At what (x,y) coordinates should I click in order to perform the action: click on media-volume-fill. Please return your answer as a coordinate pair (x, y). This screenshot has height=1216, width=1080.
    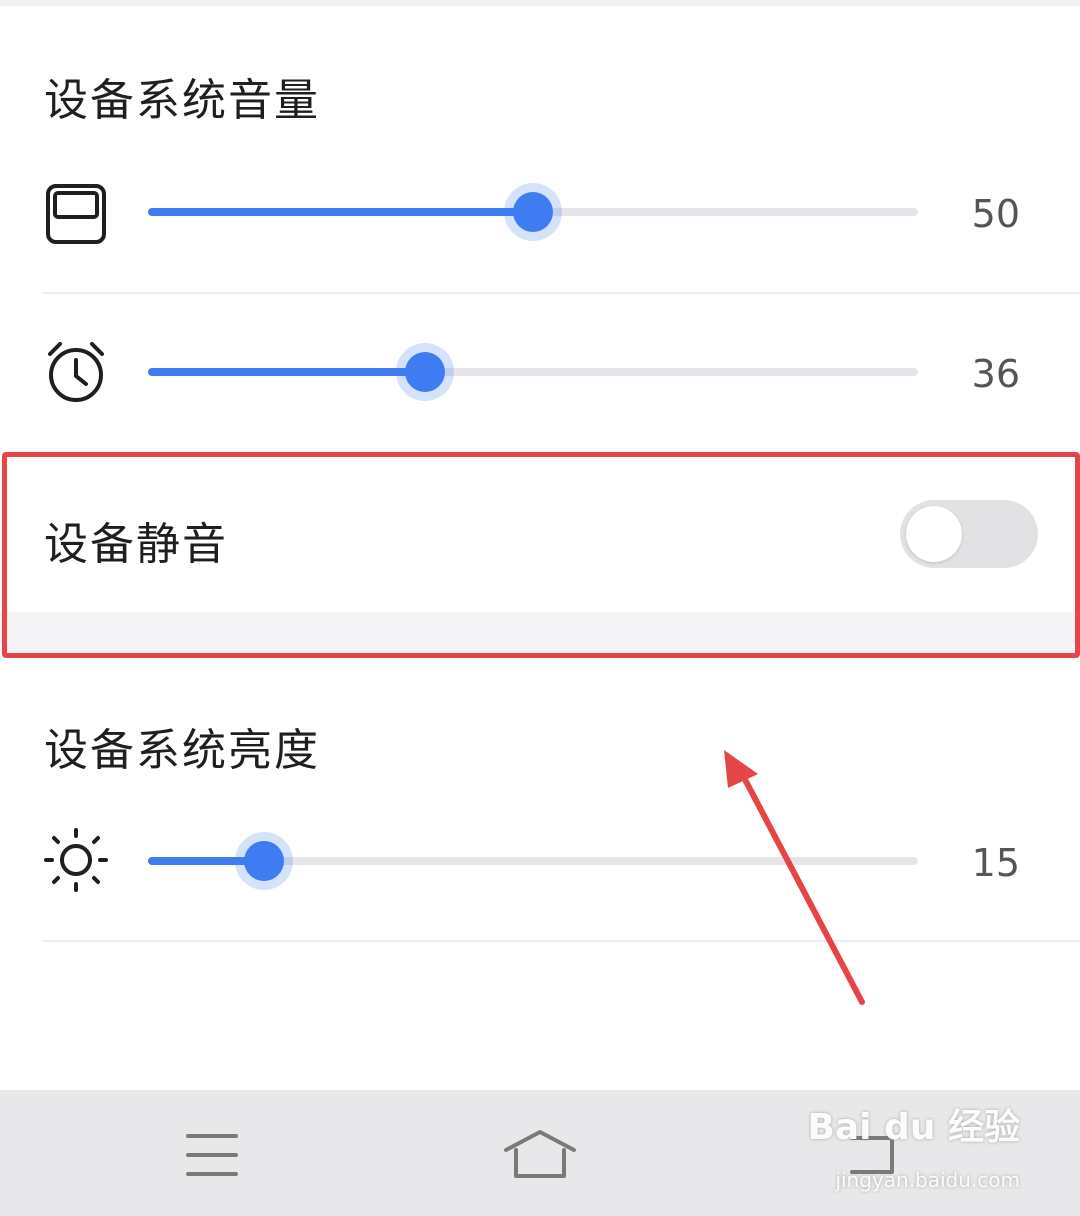
    Looking at the image, I should click on (340, 212).